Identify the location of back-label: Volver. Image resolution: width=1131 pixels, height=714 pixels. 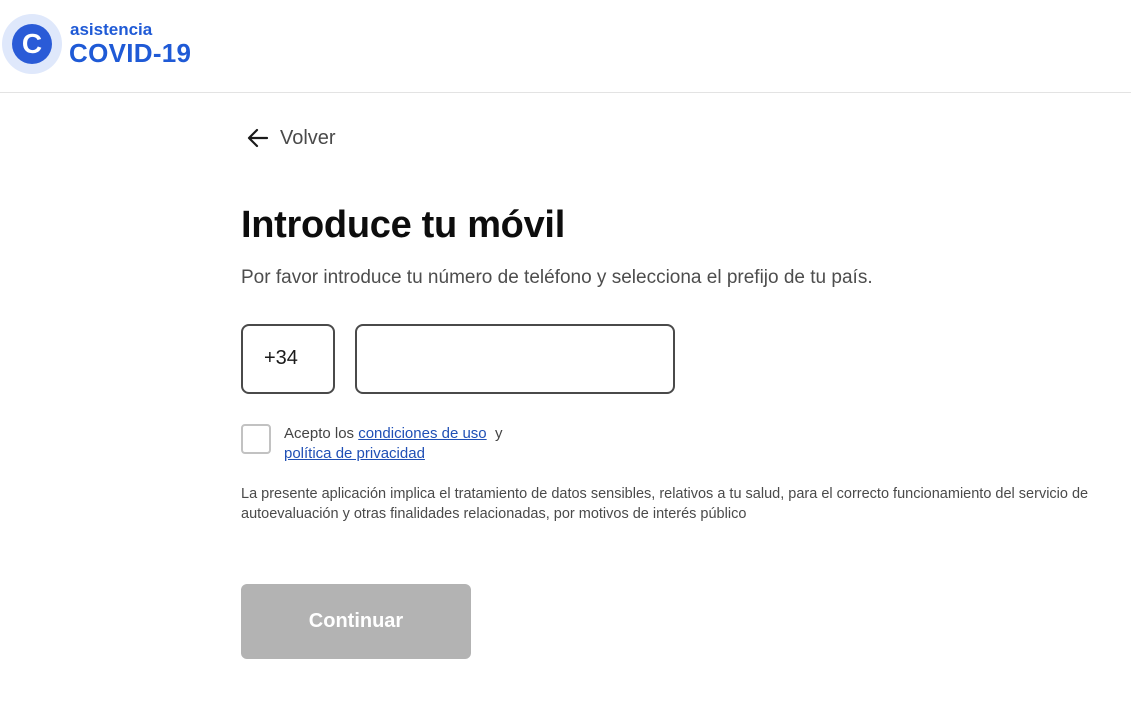
(308, 137).